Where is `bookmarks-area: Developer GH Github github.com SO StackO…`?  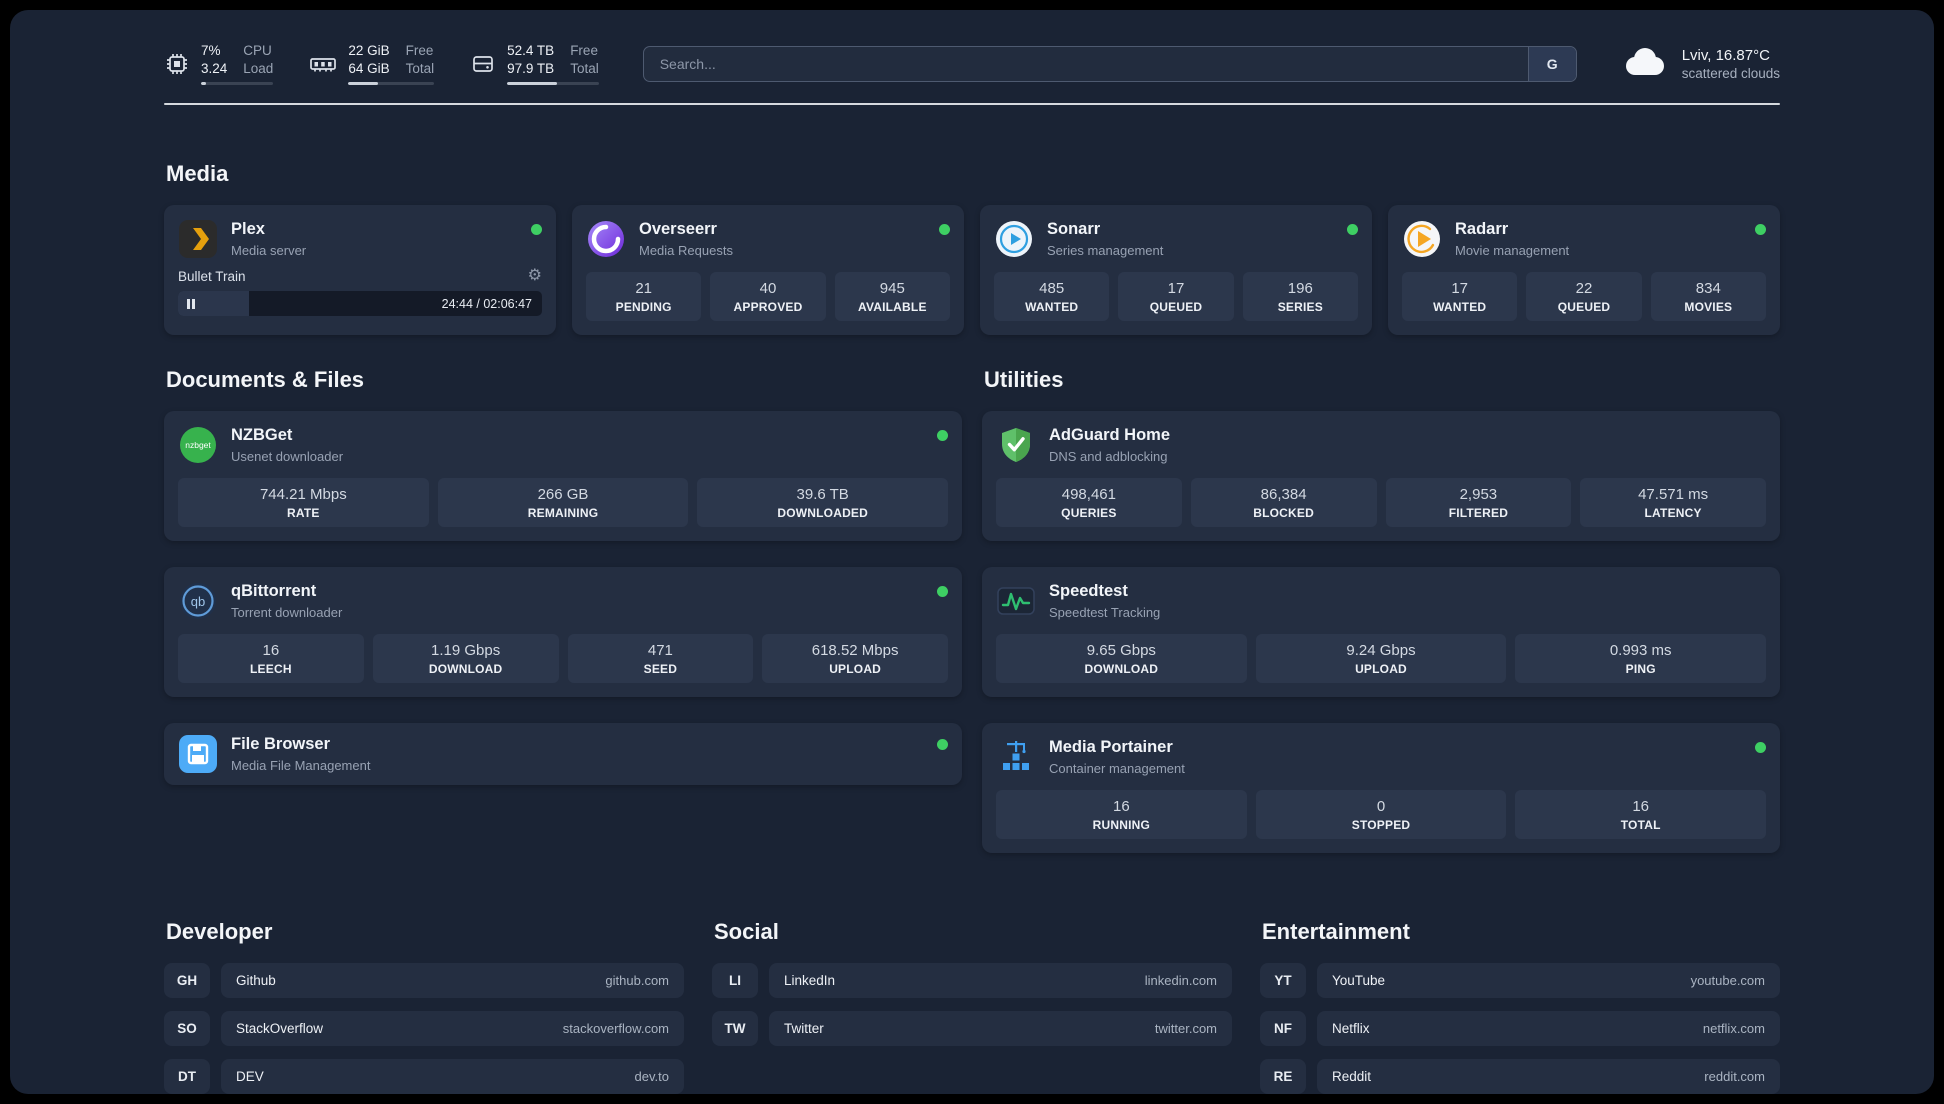
bookmarks-area: Developer GH Github github.com SO StackO… is located at coordinates (972, 1006).